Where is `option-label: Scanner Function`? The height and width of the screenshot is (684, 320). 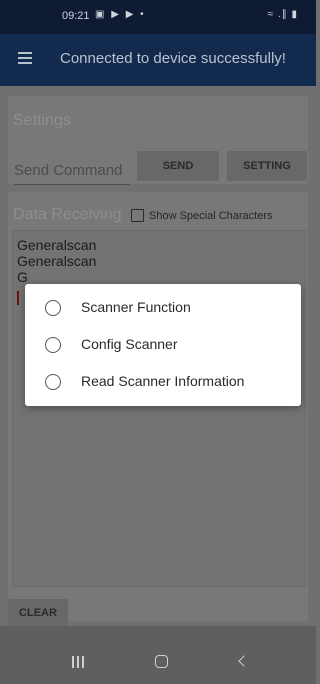 option-label: Scanner Function is located at coordinates (136, 307).